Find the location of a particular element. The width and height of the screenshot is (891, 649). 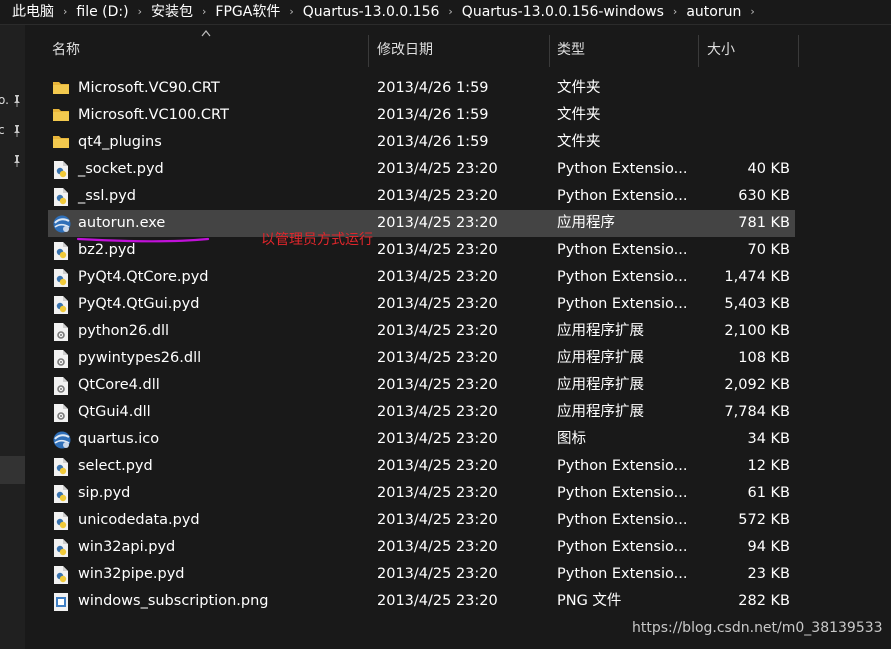

file-row: QtGui4.dll 2013/4/25 23:20 应用程序扩展 7,784 KB is located at coordinates (458, 412).